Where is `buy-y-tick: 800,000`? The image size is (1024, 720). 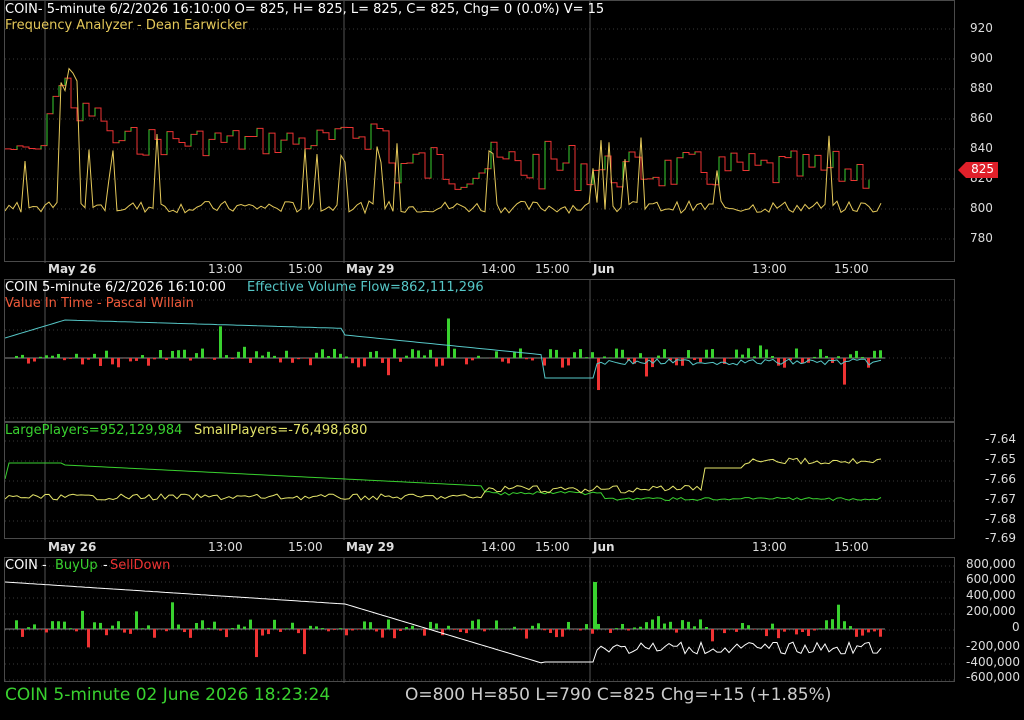
buy-y-tick: 800,000 is located at coordinates (991, 564).